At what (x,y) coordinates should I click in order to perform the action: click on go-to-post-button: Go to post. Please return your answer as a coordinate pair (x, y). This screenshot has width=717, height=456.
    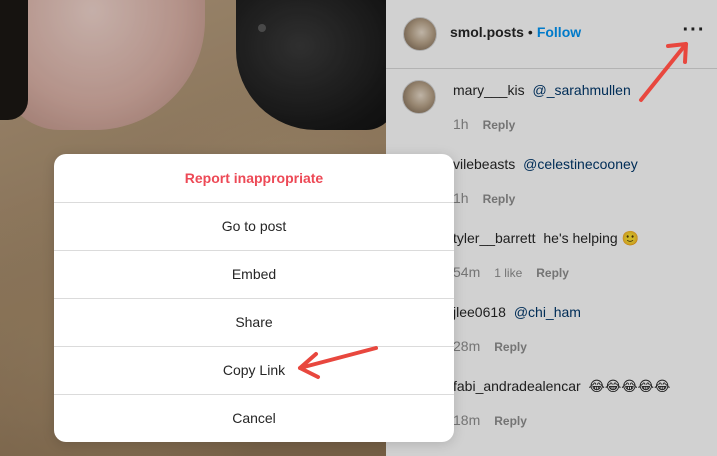
    Looking at the image, I should click on (254, 226).